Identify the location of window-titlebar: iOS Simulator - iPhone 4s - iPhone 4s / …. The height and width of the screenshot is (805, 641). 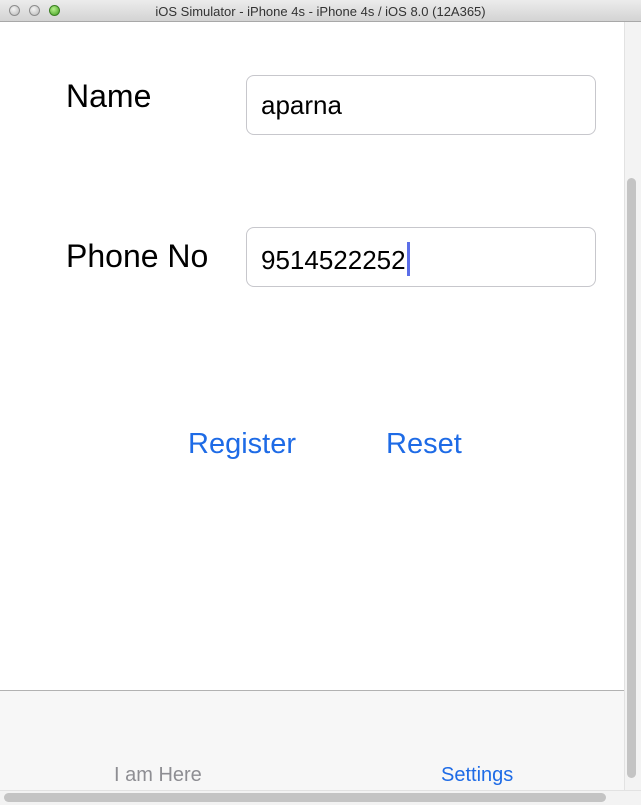
(320, 11).